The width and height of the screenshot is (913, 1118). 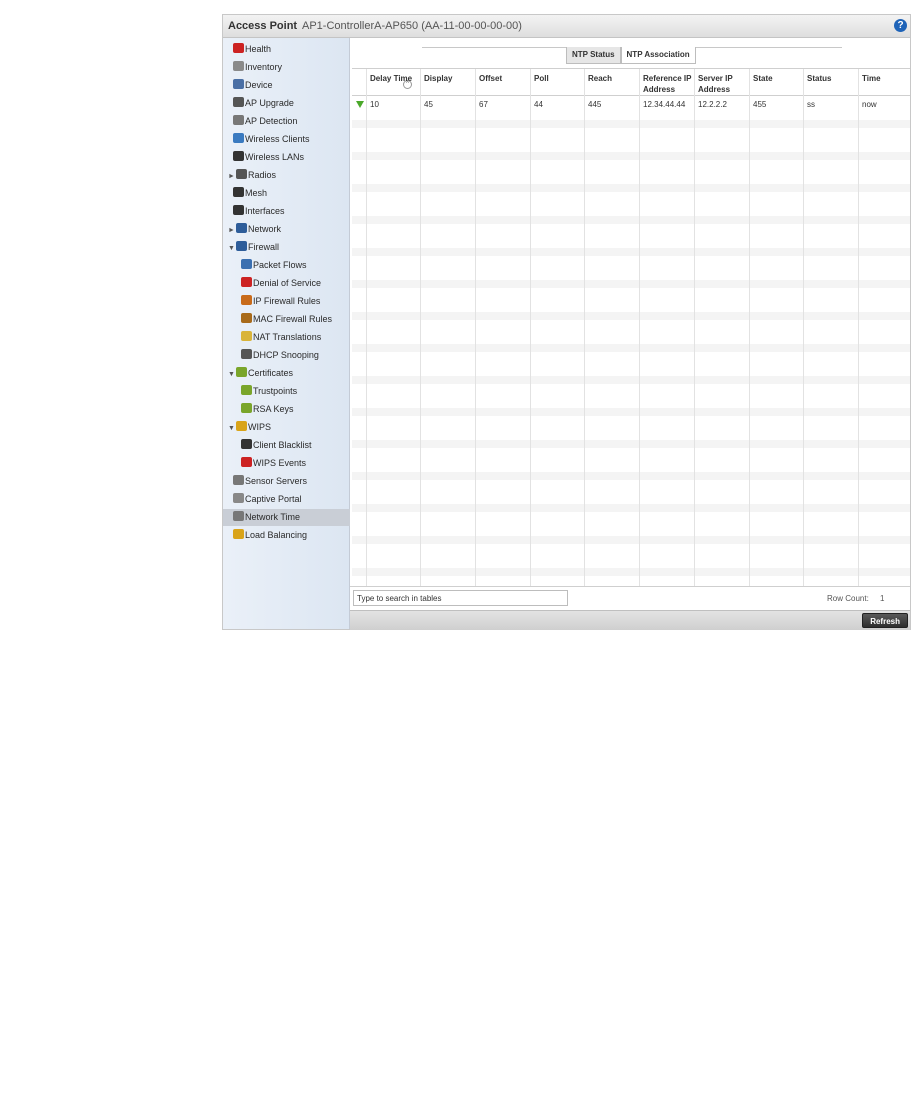 I want to click on nat-icon, so click(x=246, y=336).